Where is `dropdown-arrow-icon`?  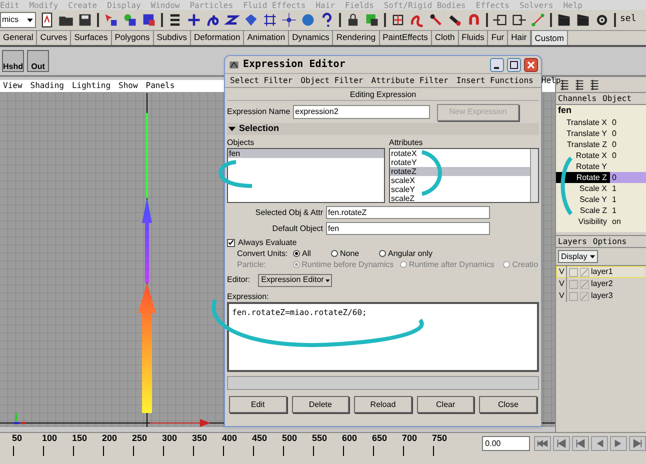
dropdown-arrow-icon is located at coordinates (592, 256).